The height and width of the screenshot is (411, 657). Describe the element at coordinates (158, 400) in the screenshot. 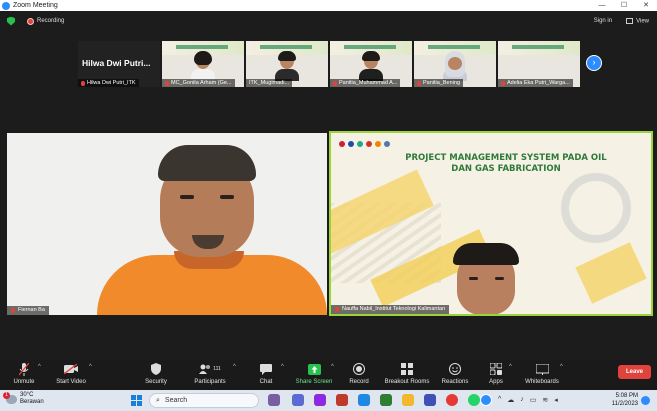

I see `search-icon: ⌕` at that location.